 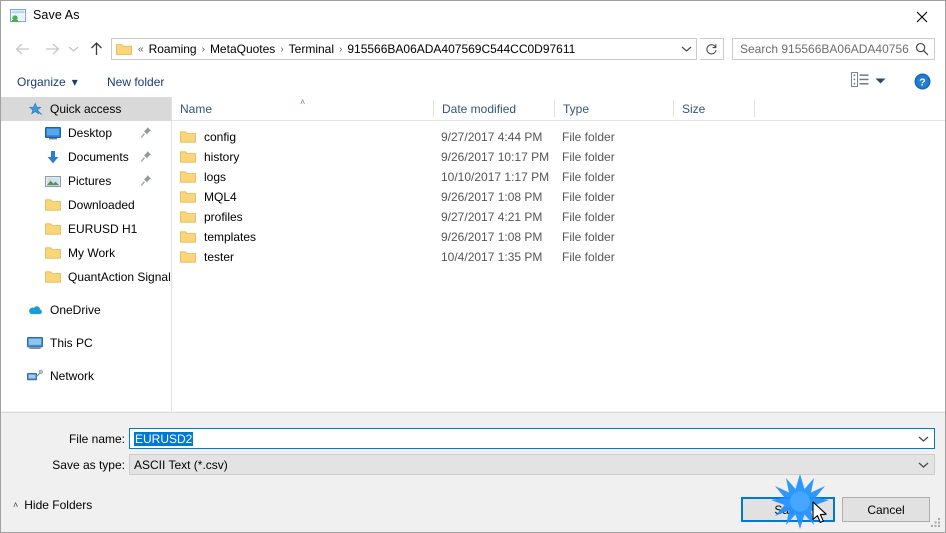 I want to click on sidebar-item-this-pc: This PC, so click(x=86, y=343).